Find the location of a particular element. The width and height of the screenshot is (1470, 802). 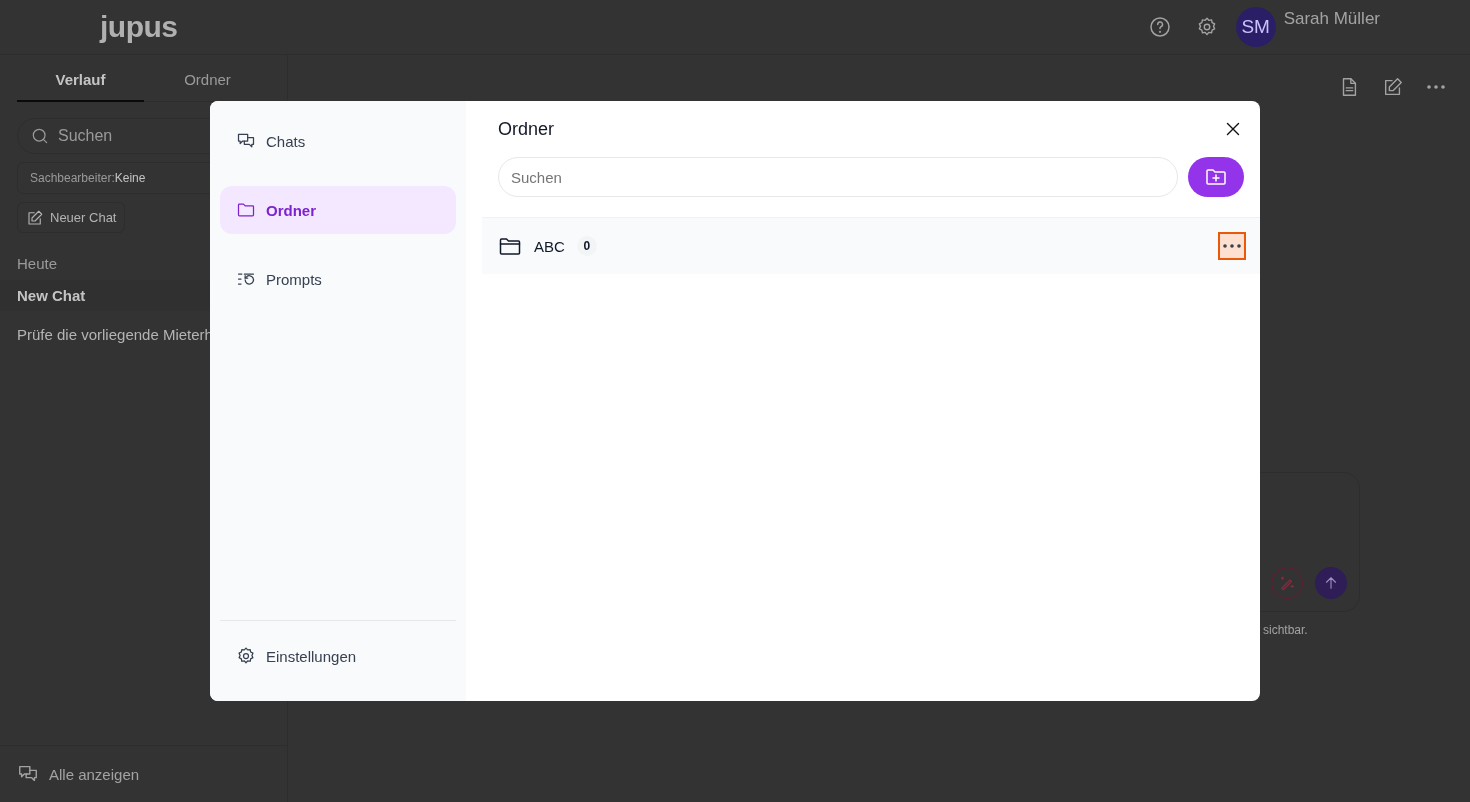

nav-item: Ordner is located at coordinates (338, 210).